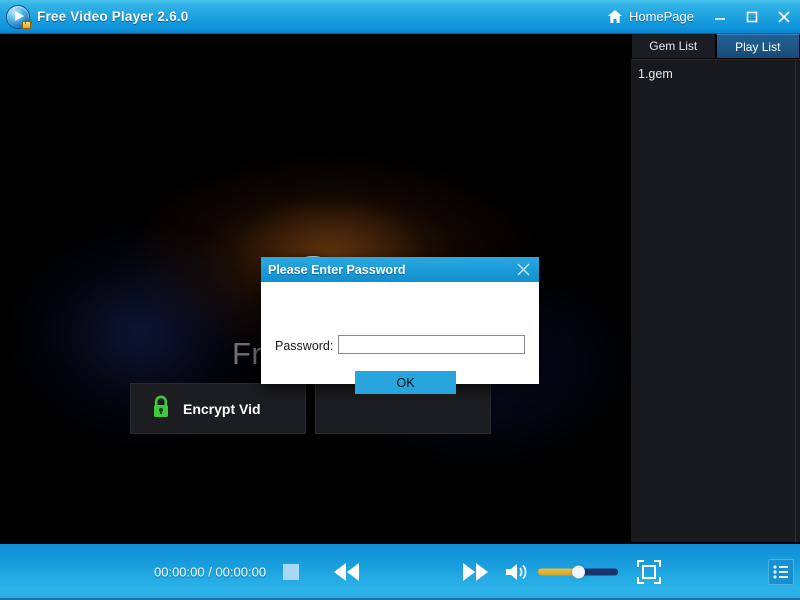 This screenshot has height=600, width=800. Describe the element at coordinates (661, 16) in the screenshot. I see `homepage-label: HomePage` at that location.